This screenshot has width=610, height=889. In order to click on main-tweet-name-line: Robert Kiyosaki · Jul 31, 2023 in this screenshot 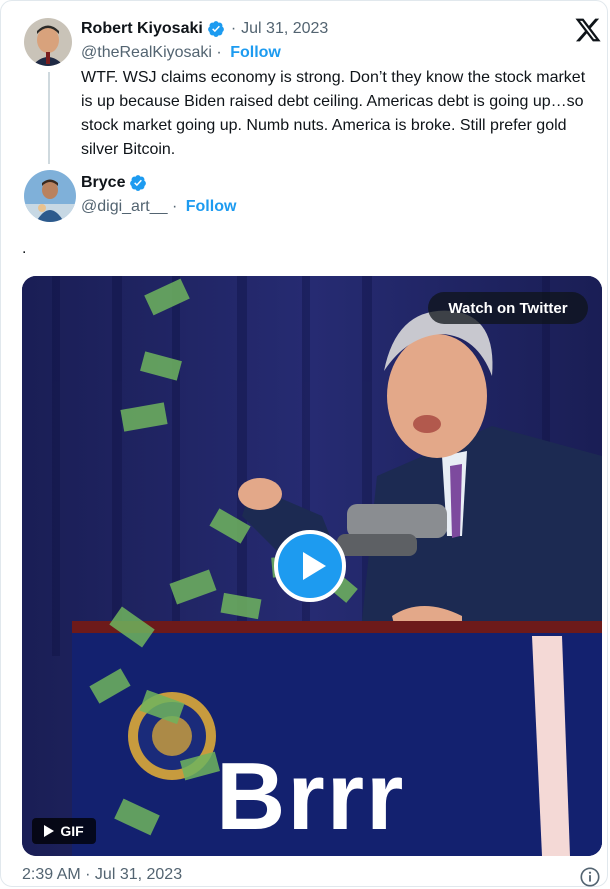, I will do `click(204, 29)`.